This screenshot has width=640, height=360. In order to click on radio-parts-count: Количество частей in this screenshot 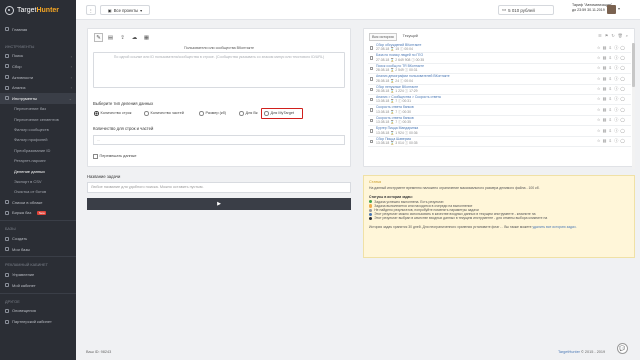, I will do `click(164, 113)`.